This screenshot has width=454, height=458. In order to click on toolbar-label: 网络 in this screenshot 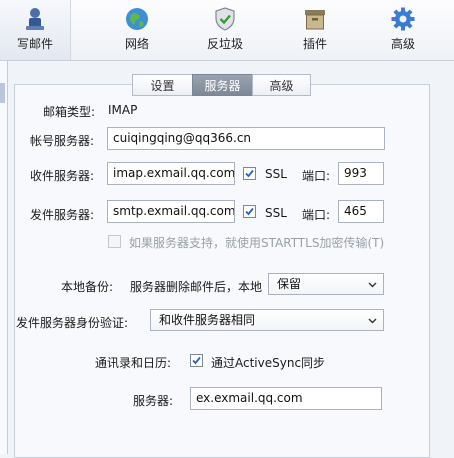, I will do `click(136, 44)`.